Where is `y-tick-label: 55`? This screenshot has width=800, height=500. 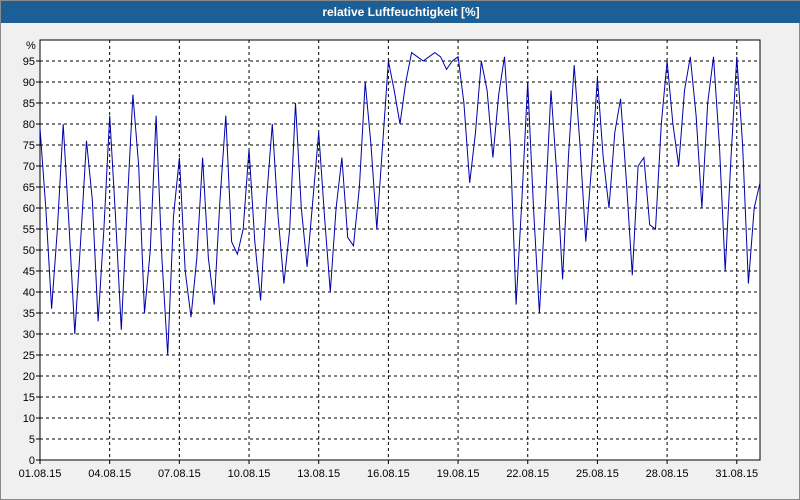 y-tick-label: 55 is located at coordinates (29, 230).